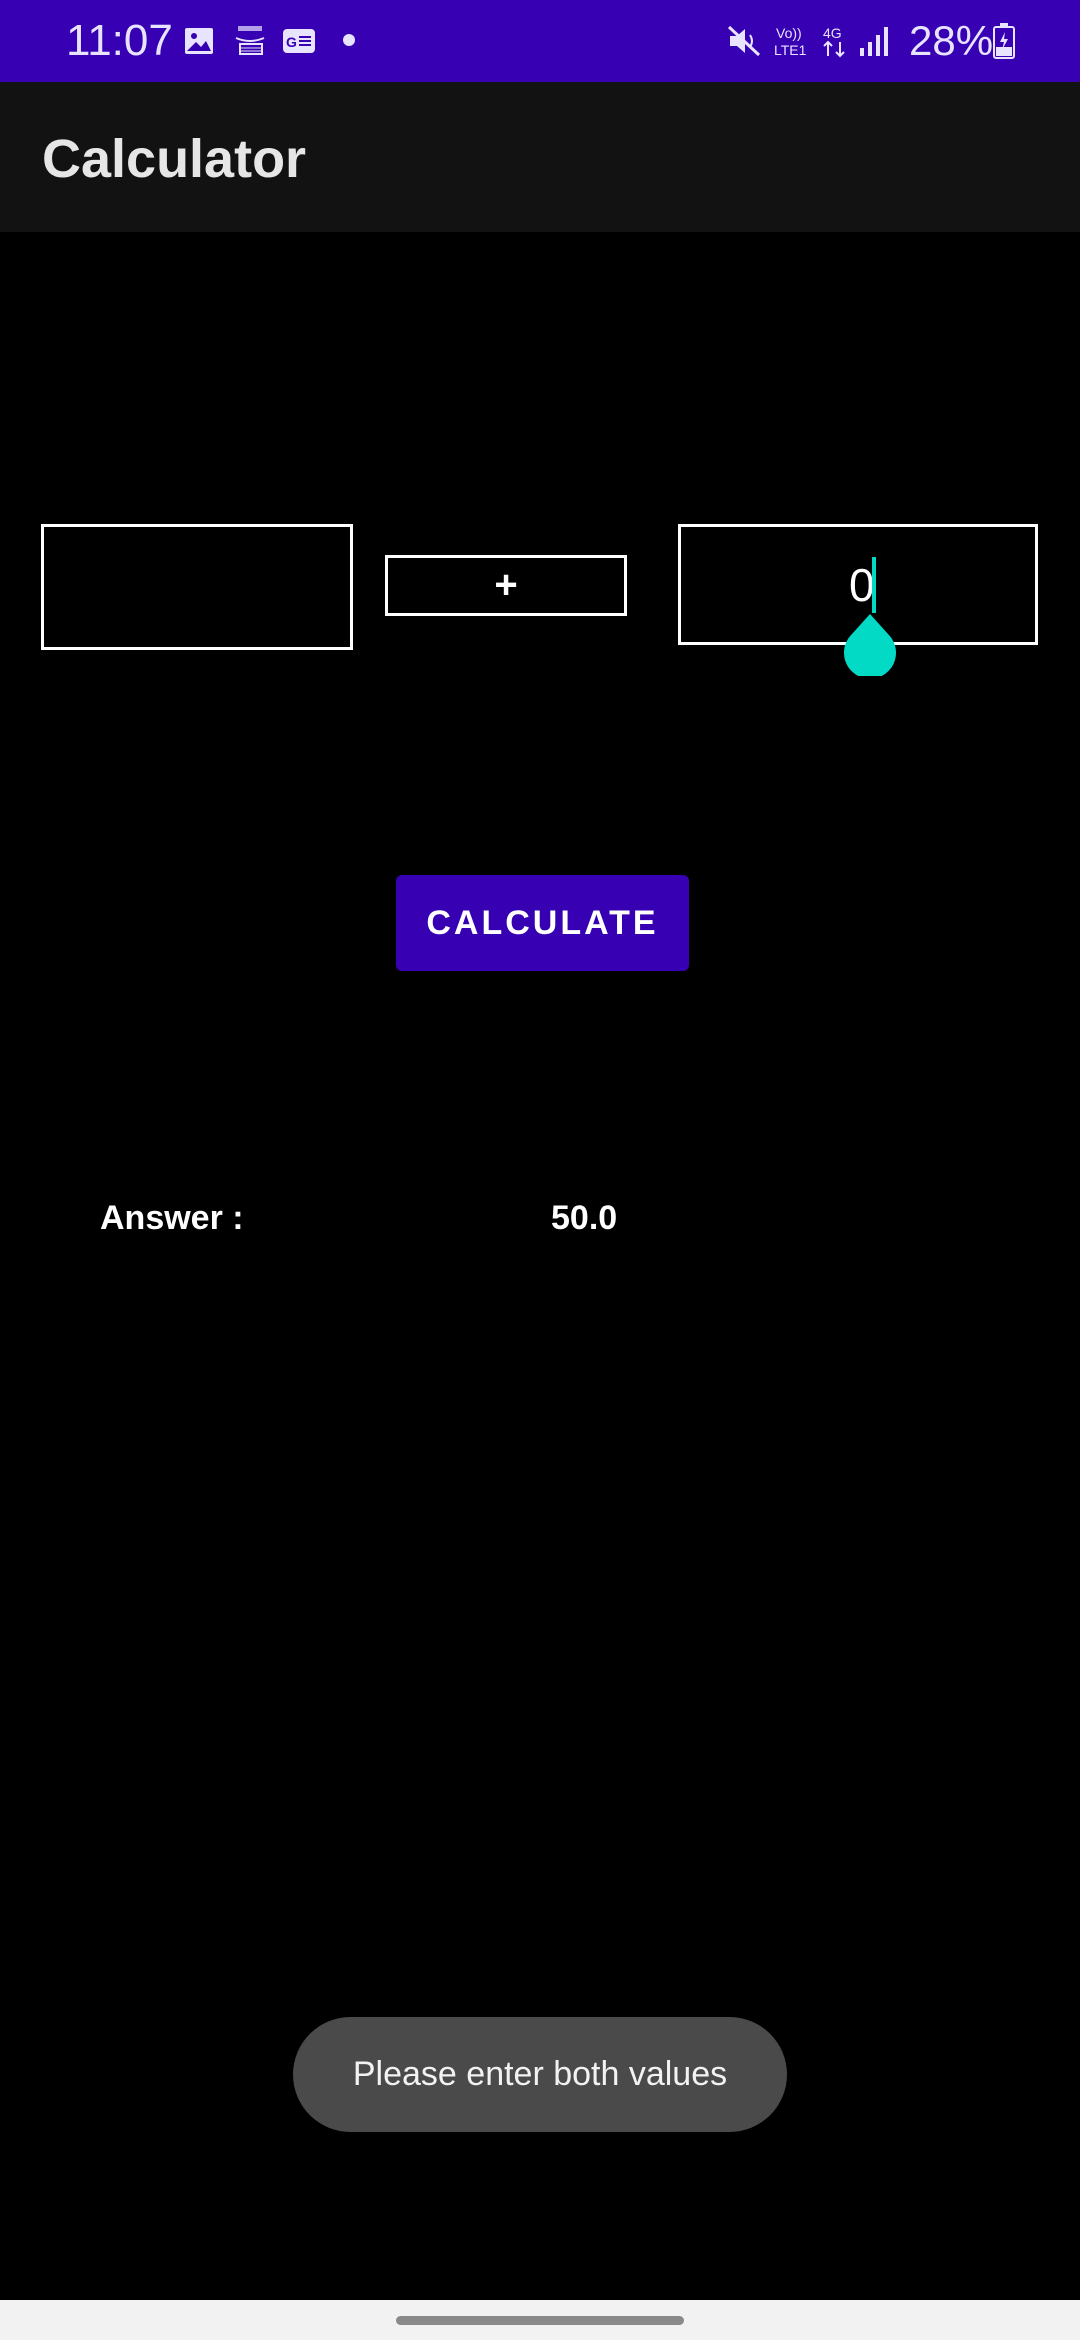  Describe the element at coordinates (789, 33) in the screenshot. I see `svg-text: Vo))` at that location.